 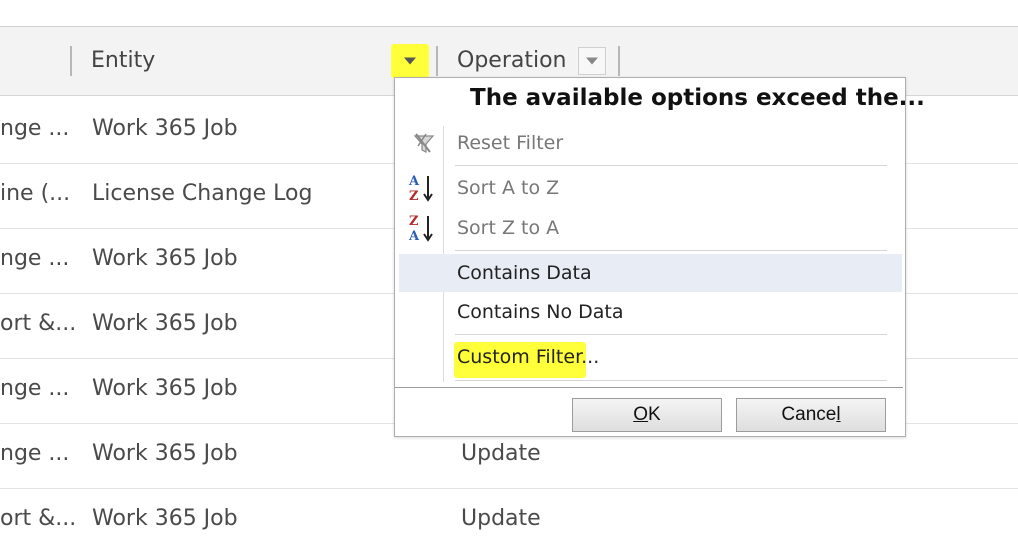 What do you see at coordinates (641, 414) in the screenshot?
I see `ok-accesskey: O` at bounding box center [641, 414].